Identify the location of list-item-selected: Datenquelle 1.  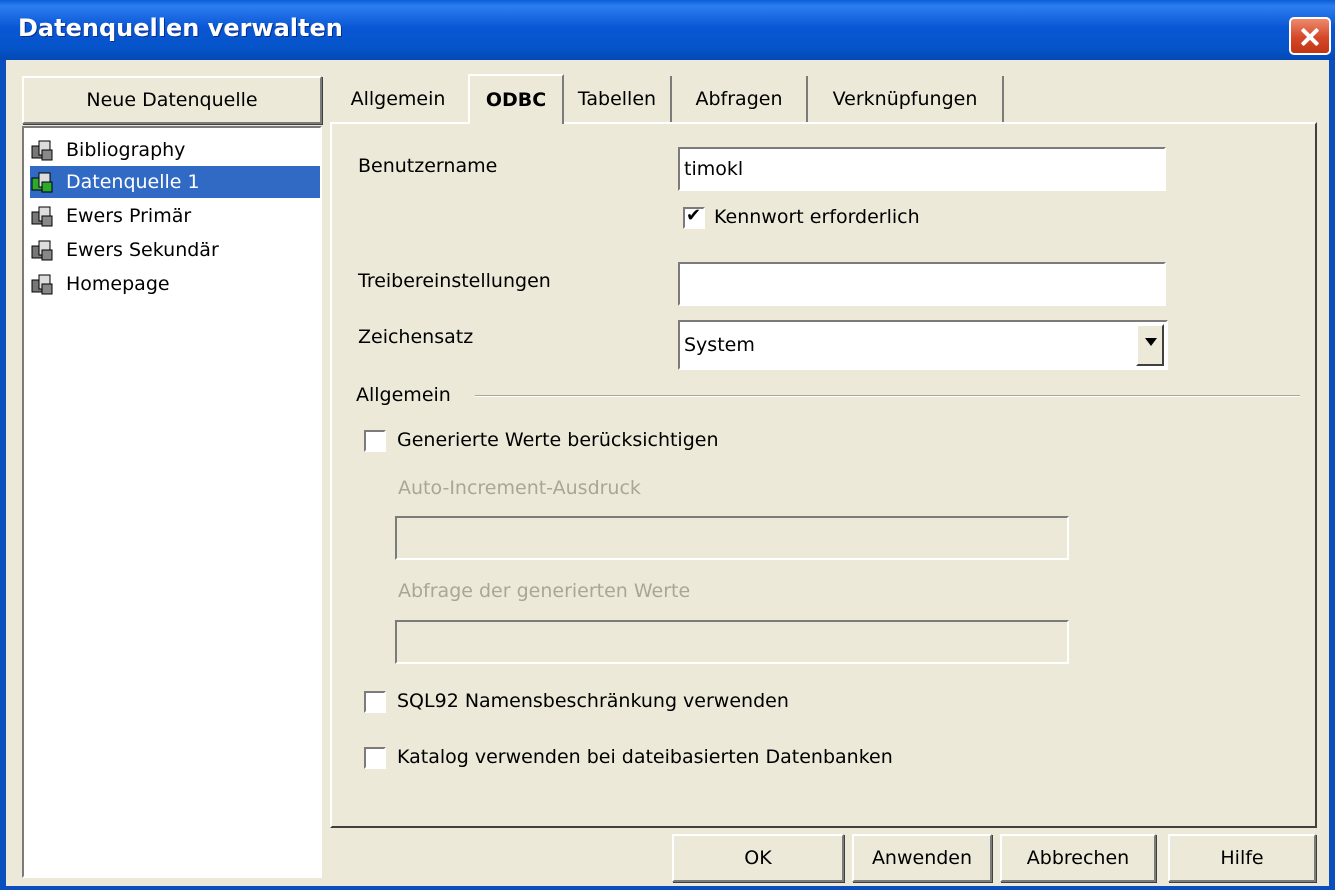
(175, 182).